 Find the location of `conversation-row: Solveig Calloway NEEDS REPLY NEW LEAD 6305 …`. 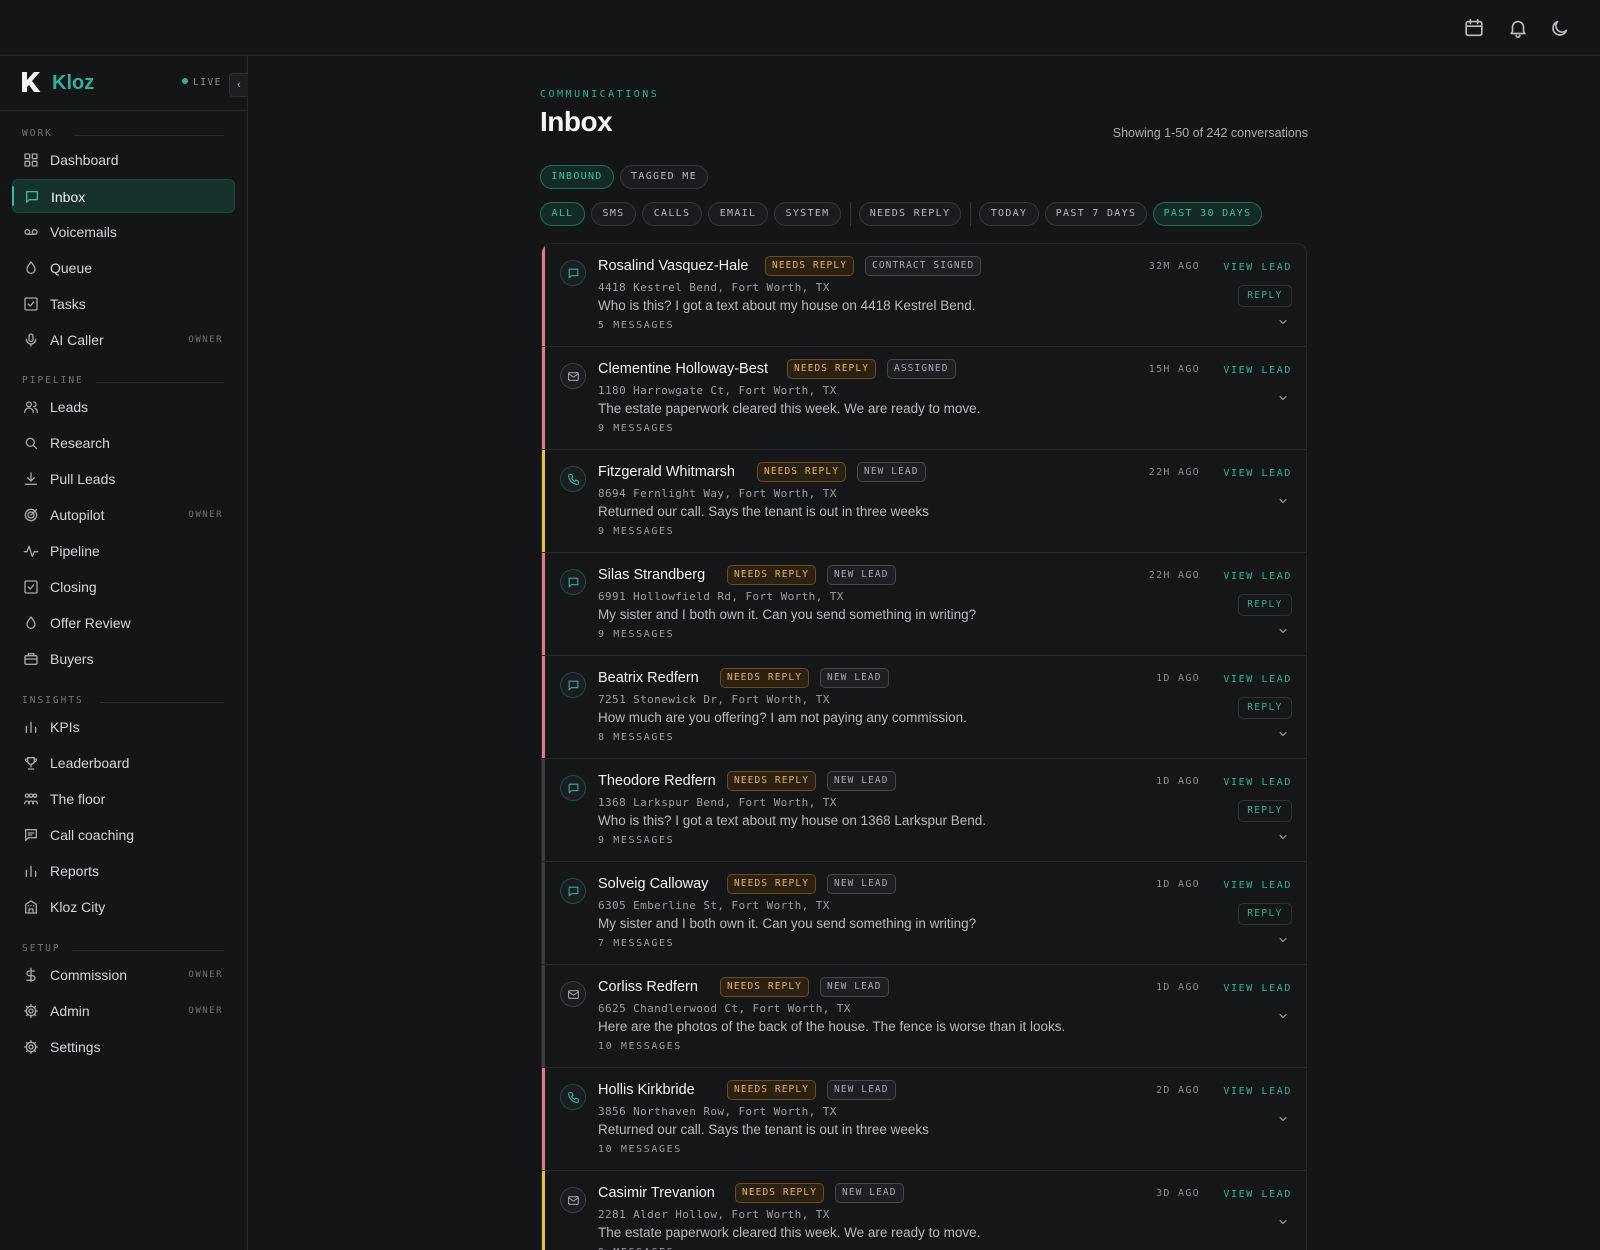

conversation-row: Solveig Calloway NEEDS REPLY NEW LEAD 6305 … is located at coordinates (924, 913).